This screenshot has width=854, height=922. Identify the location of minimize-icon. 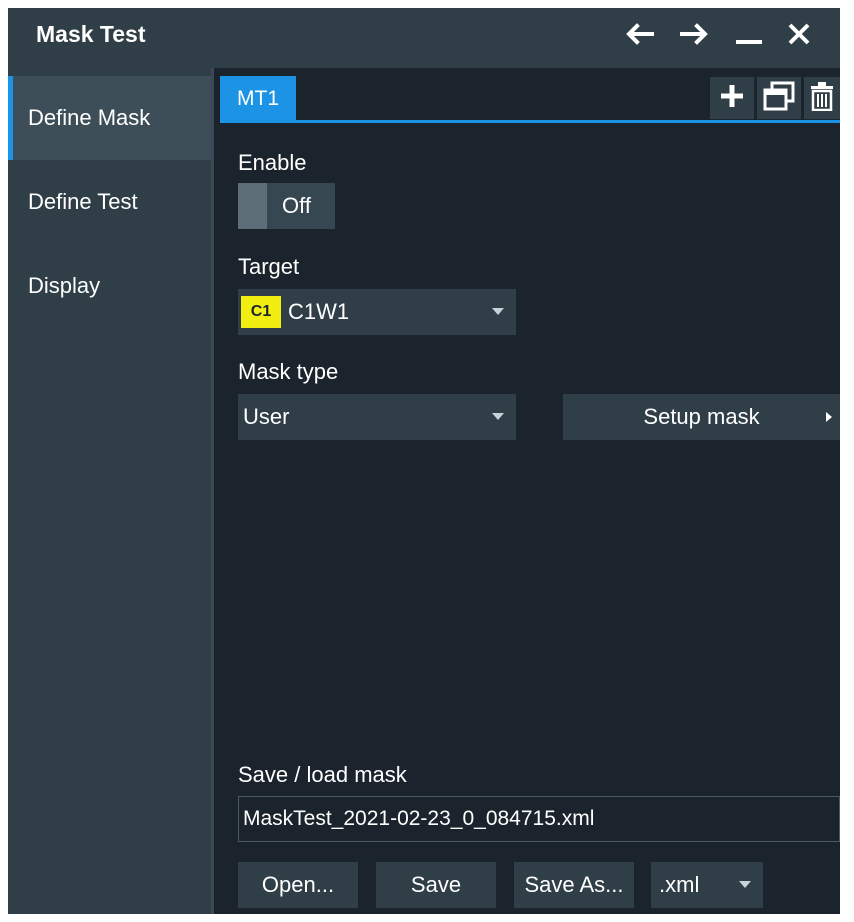
(749, 34).